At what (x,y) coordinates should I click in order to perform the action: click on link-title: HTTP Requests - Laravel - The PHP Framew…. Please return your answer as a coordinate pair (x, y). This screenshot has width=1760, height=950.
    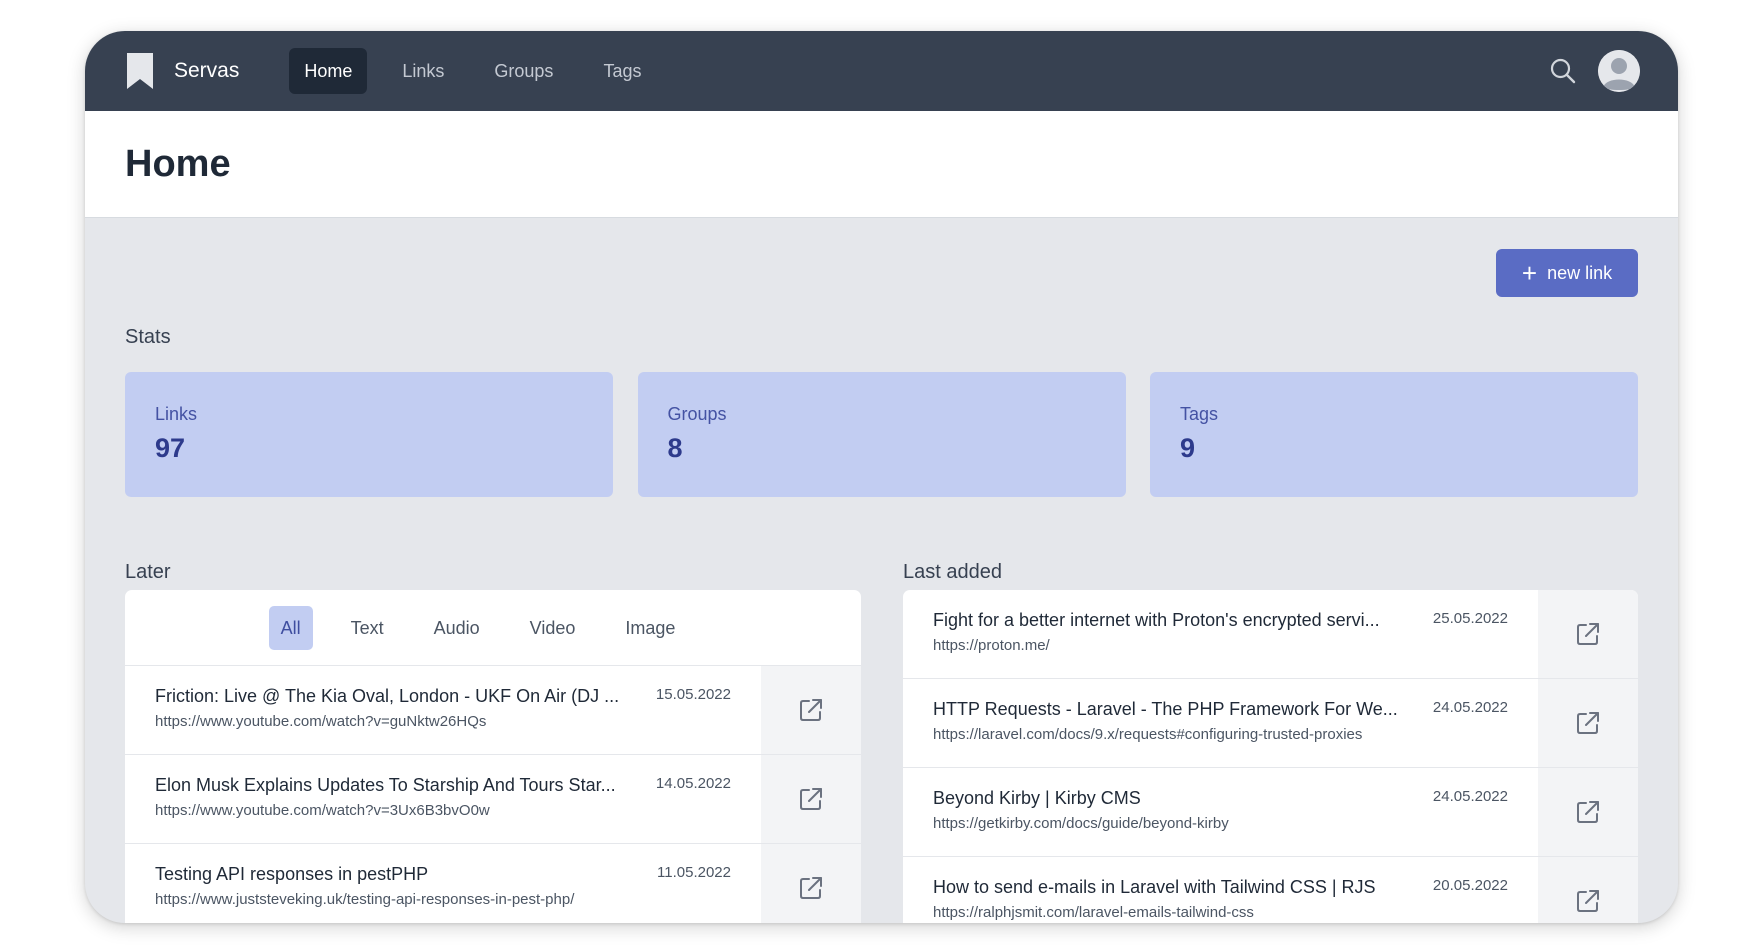
    Looking at the image, I should click on (1165, 709).